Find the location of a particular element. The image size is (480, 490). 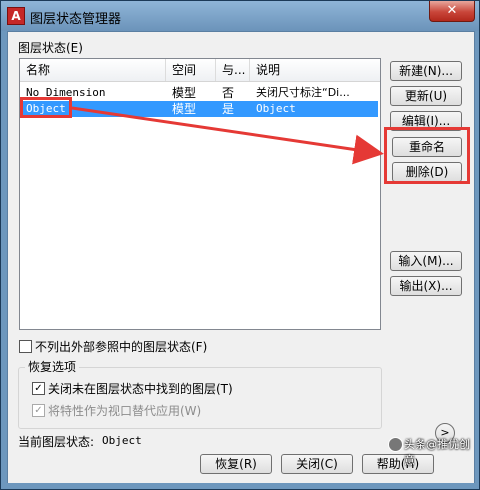

watermark-avatar-icon is located at coordinates (395, 444).